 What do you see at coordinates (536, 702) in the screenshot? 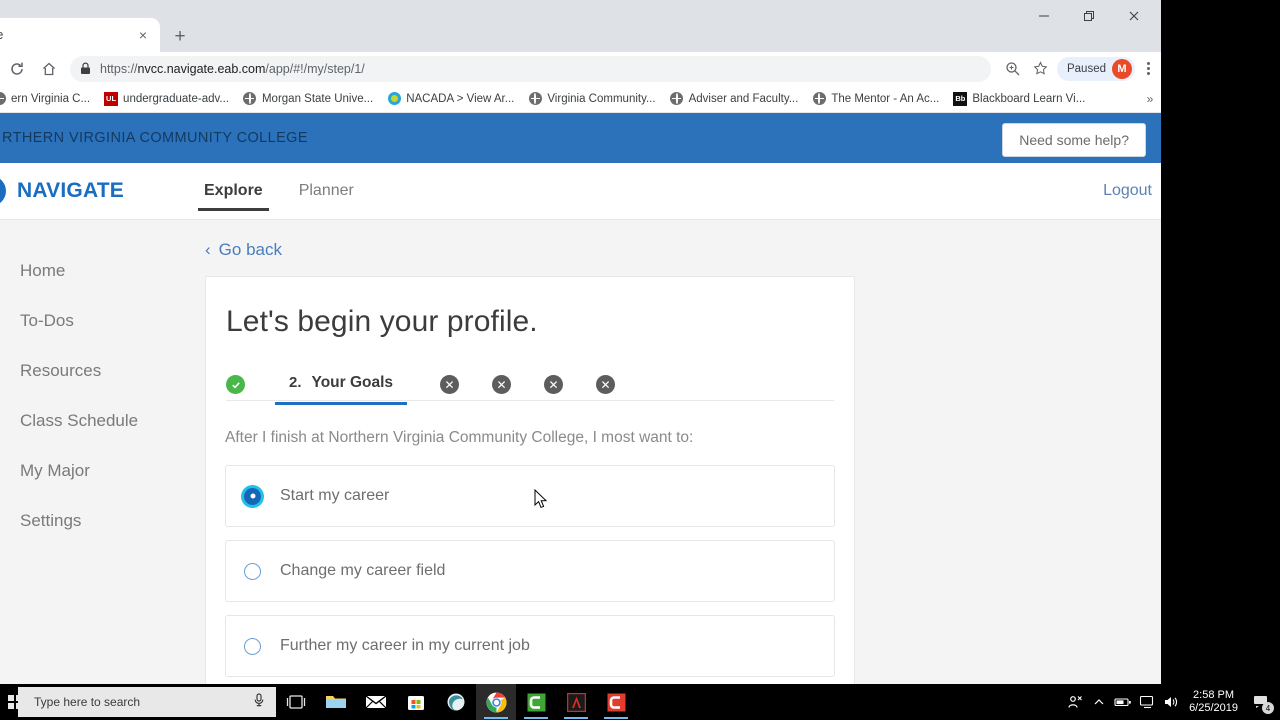
I see `camtasia-editor-icon` at bounding box center [536, 702].